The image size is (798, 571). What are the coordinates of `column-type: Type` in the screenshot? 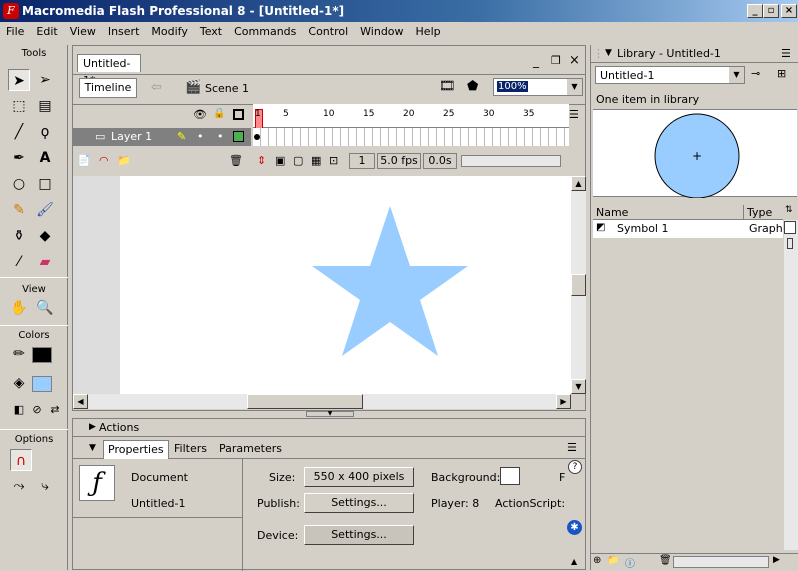 It's located at (759, 212).